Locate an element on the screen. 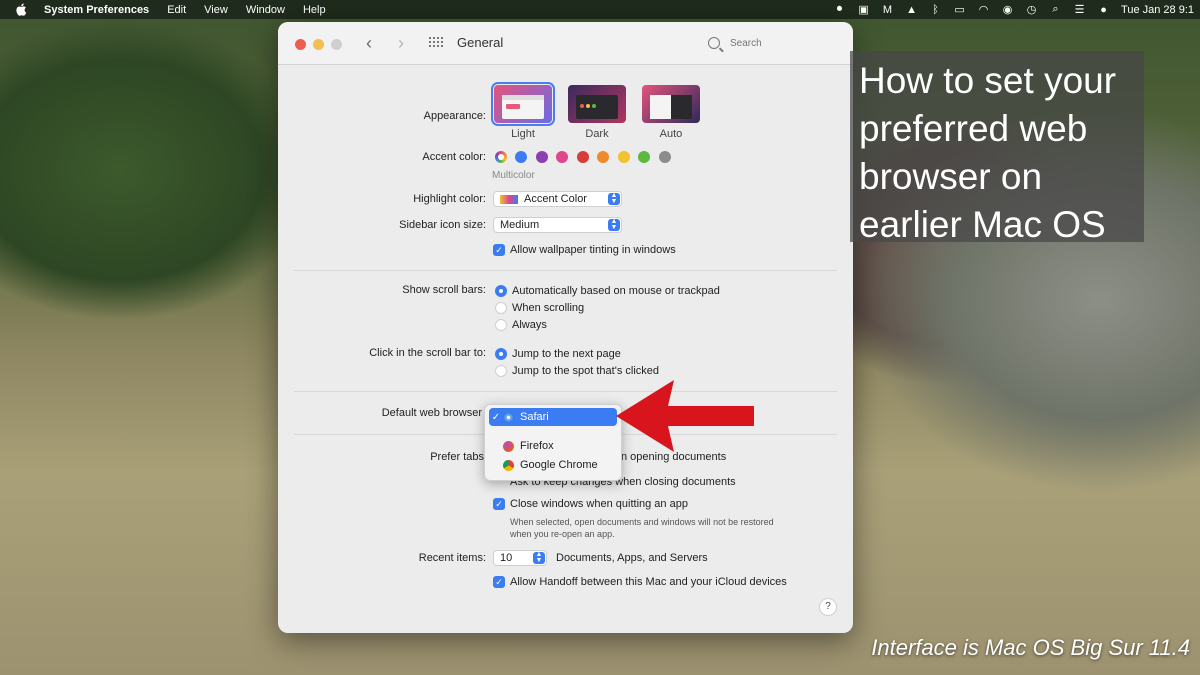  menu-view: View is located at coordinates (216, 10).